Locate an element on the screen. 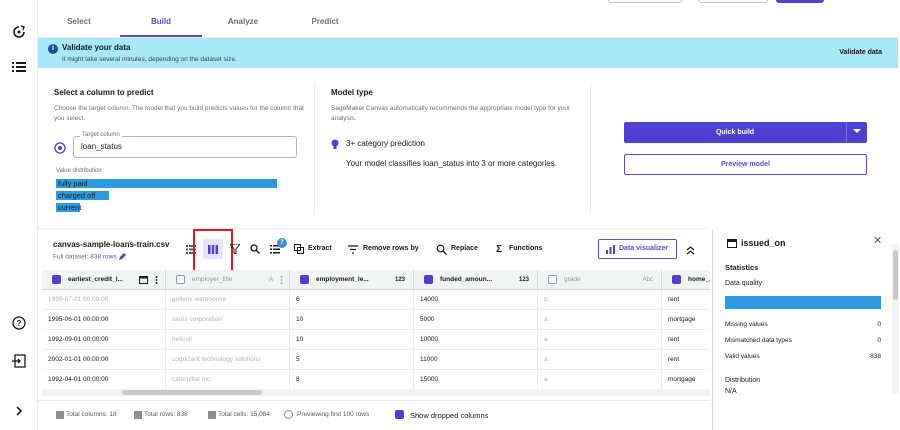 This screenshot has height=430, width=900. replace-button: Replace is located at coordinates (464, 248).